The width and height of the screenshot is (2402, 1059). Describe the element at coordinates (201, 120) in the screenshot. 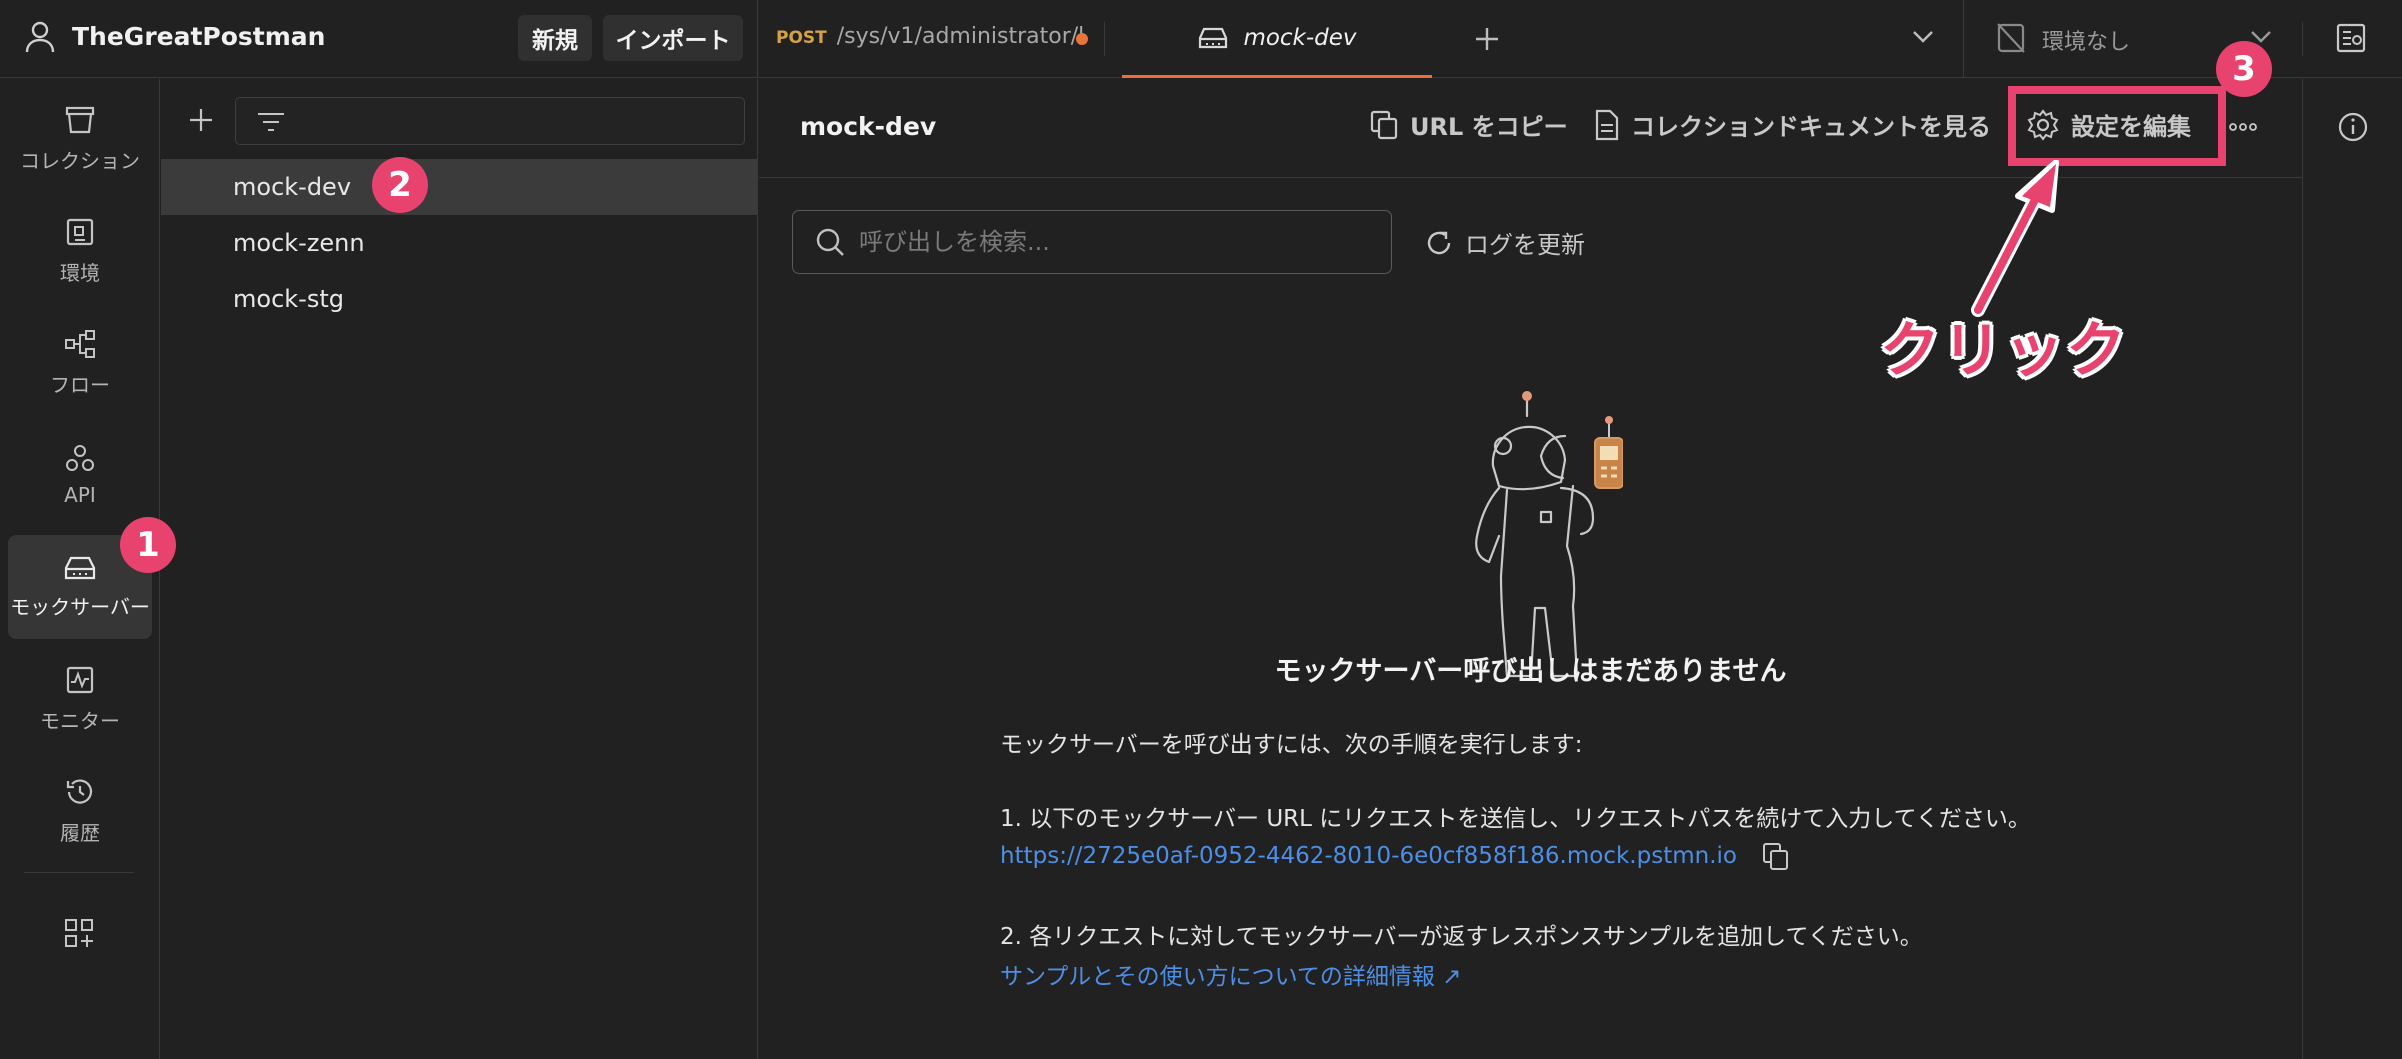

I see `add-plus-icon` at that location.